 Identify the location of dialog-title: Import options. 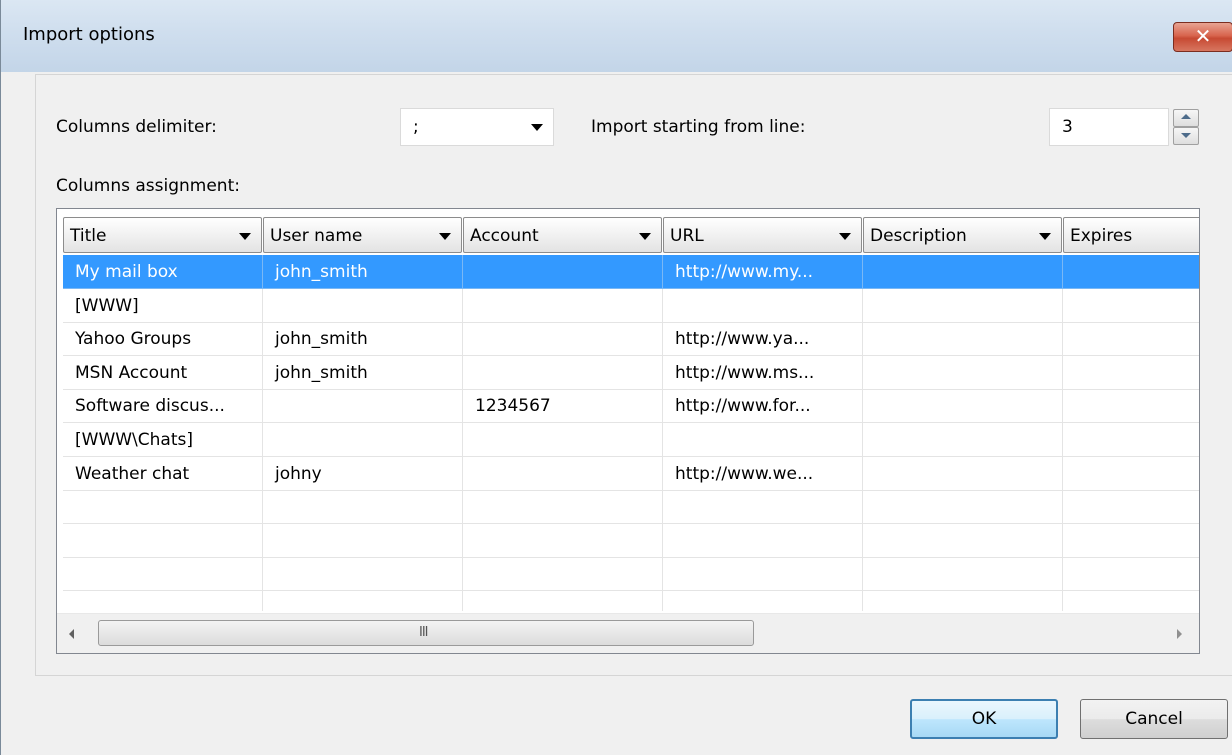
(89, 34).